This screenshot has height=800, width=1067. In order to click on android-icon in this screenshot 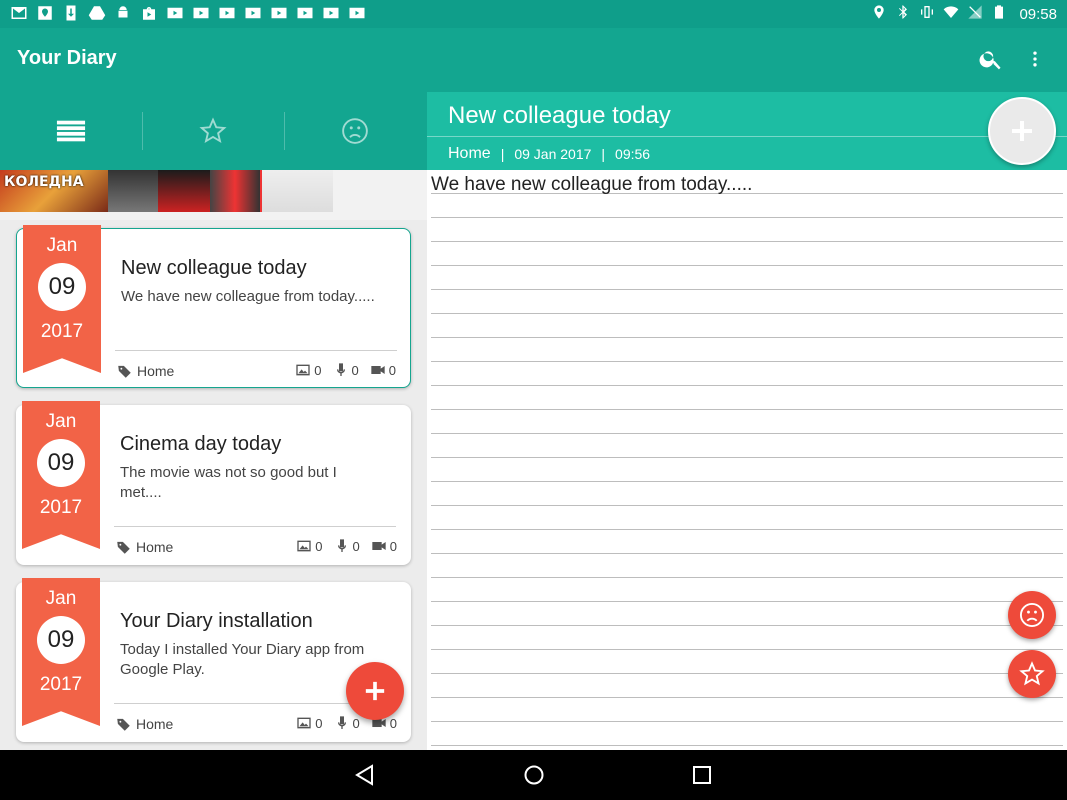, I will do `click(123, 13)`.